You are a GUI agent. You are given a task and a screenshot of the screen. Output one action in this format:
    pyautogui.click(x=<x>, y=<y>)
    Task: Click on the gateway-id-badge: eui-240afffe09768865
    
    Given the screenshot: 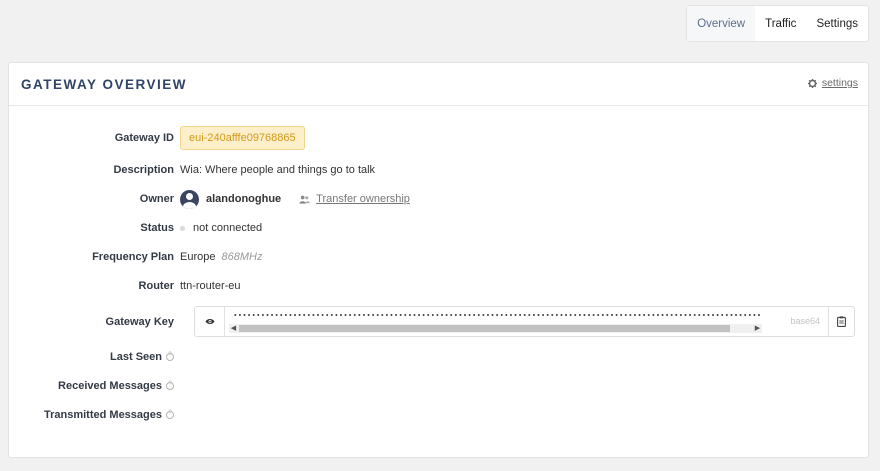 What is the action you would take?
    pyautogui.click(x=242, y=138)
    